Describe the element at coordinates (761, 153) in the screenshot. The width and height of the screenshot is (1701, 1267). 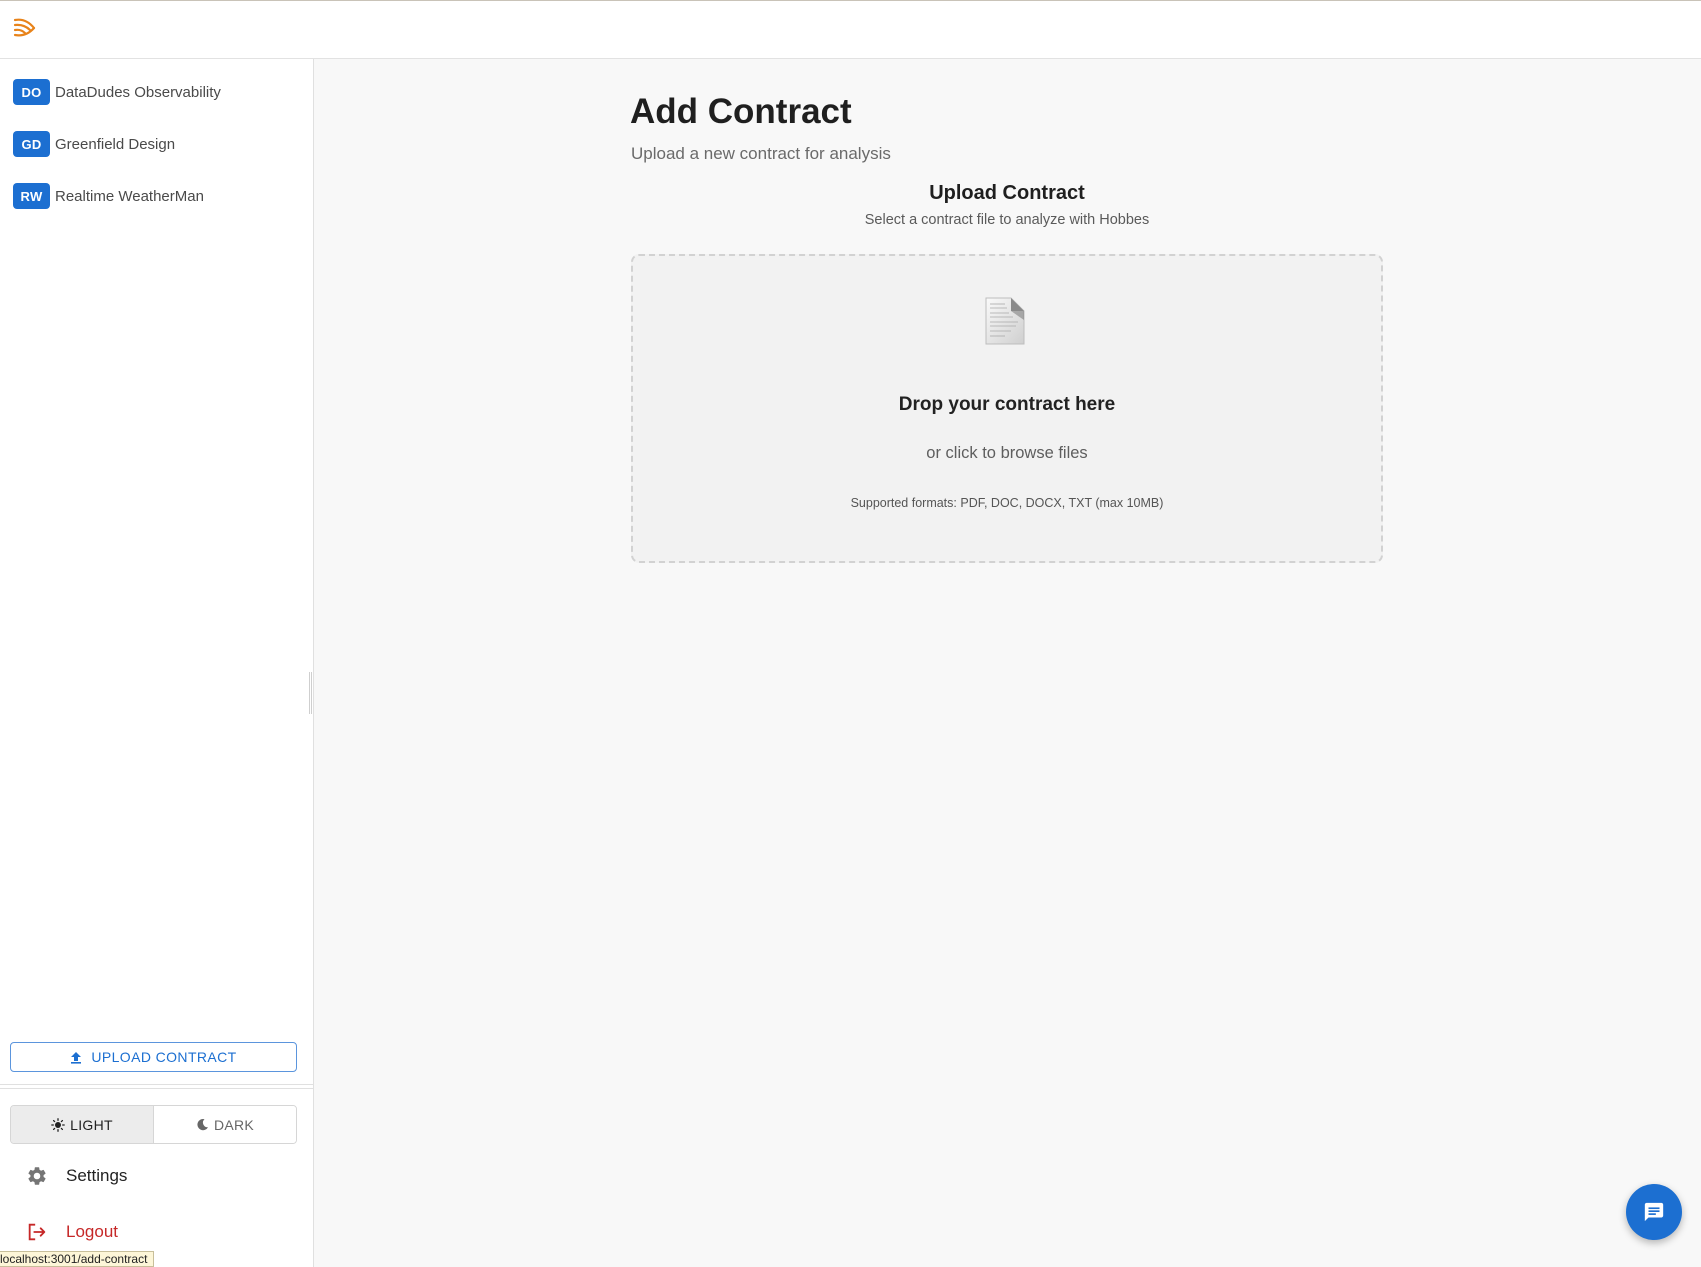
I see `page-subtitle: Upload a new contract for analysis` at that location.